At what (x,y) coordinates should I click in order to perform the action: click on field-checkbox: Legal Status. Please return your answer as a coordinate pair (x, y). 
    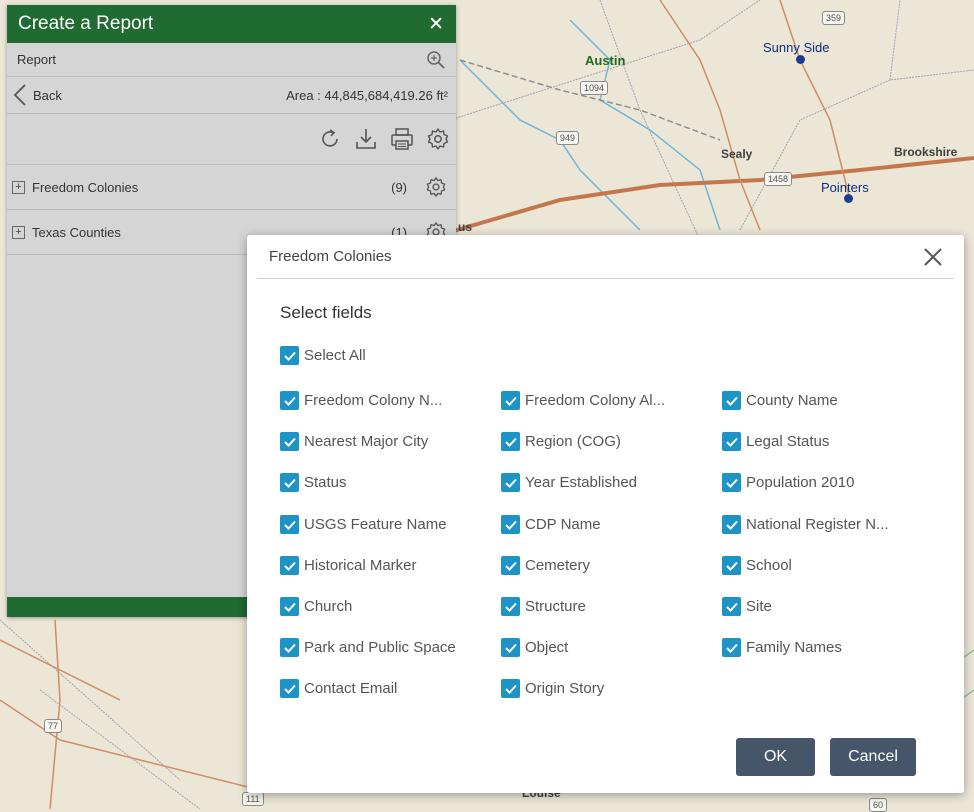
    Looking at the image, I should click on (775, 441).